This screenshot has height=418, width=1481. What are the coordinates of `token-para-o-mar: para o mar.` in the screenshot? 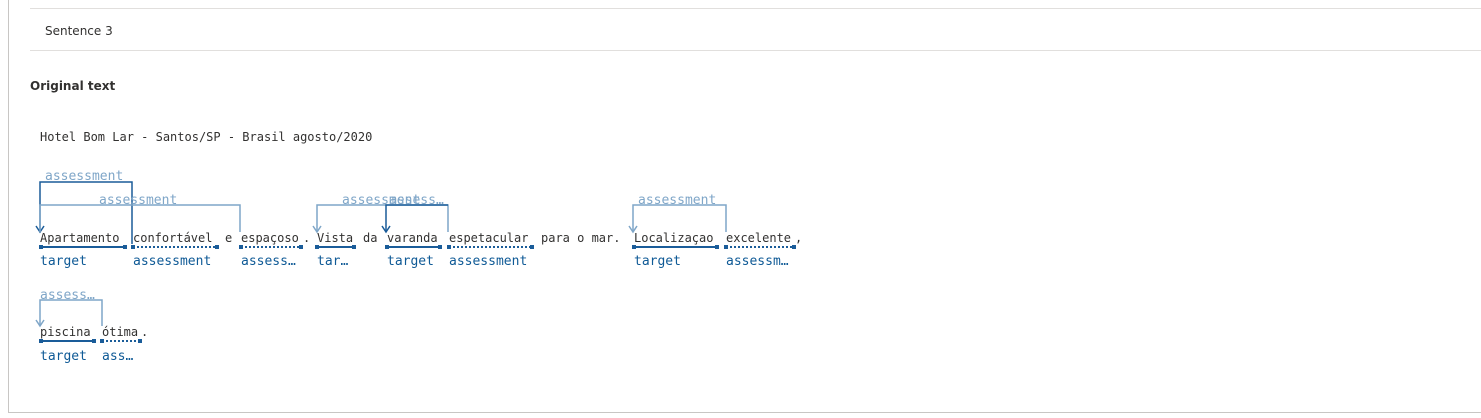 It's located at (581, 238).